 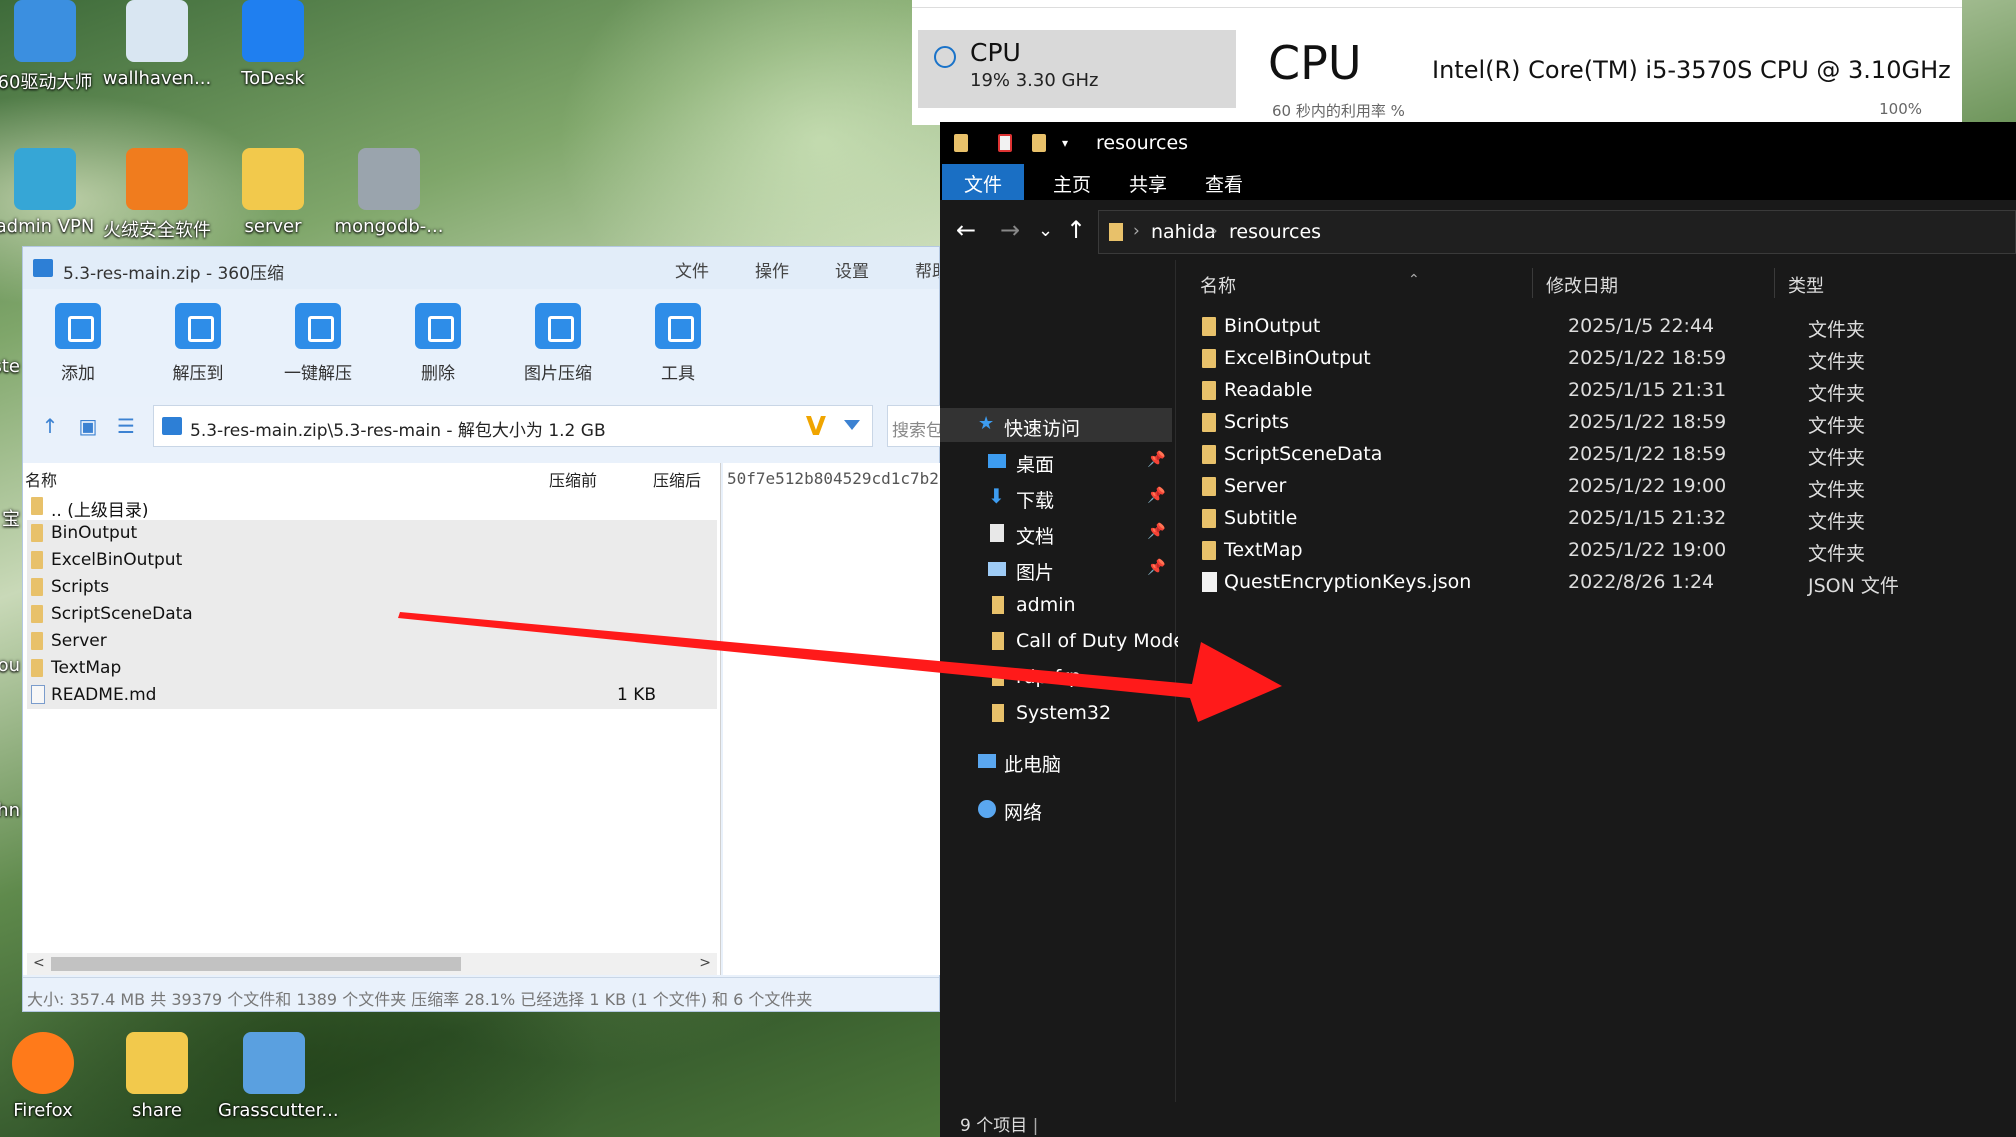 I want to click on annotation-arrow, so click(x=840, y=667).